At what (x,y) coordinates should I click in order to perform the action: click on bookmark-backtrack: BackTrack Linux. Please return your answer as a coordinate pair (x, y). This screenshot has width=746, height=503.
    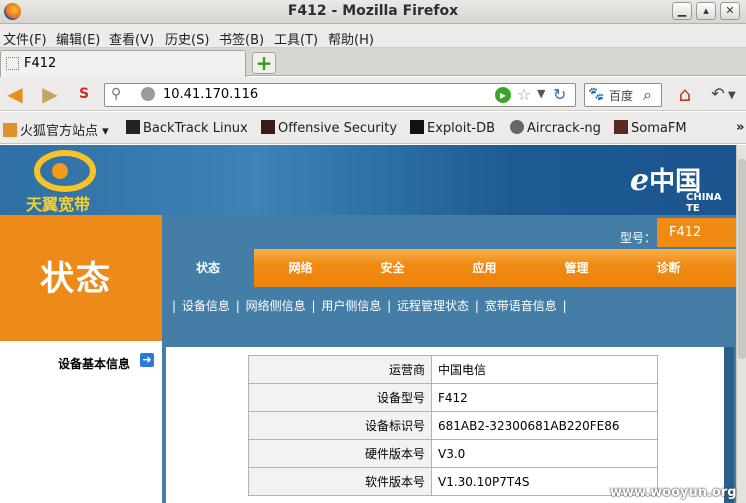
    Looking at the image, I should click on (187, 128).